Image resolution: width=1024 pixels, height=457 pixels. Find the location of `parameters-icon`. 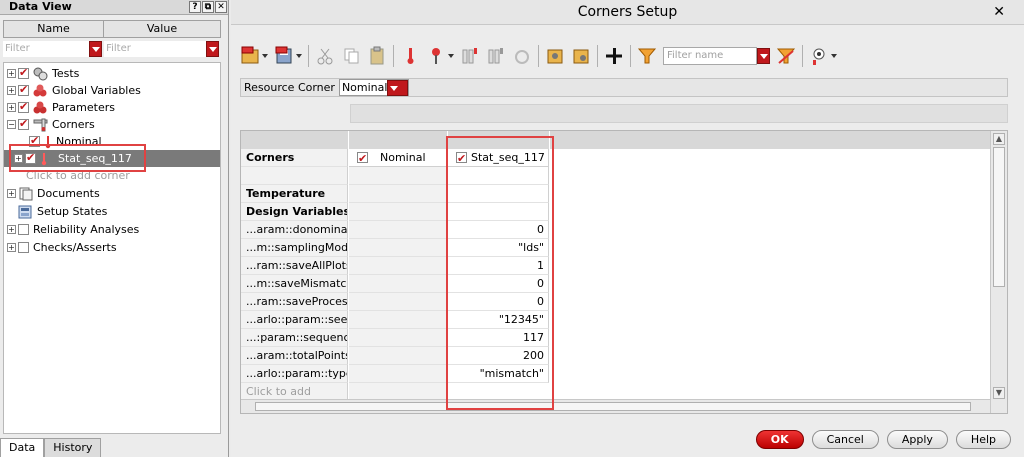

parameters-icon is located at coordinates (40, 108).